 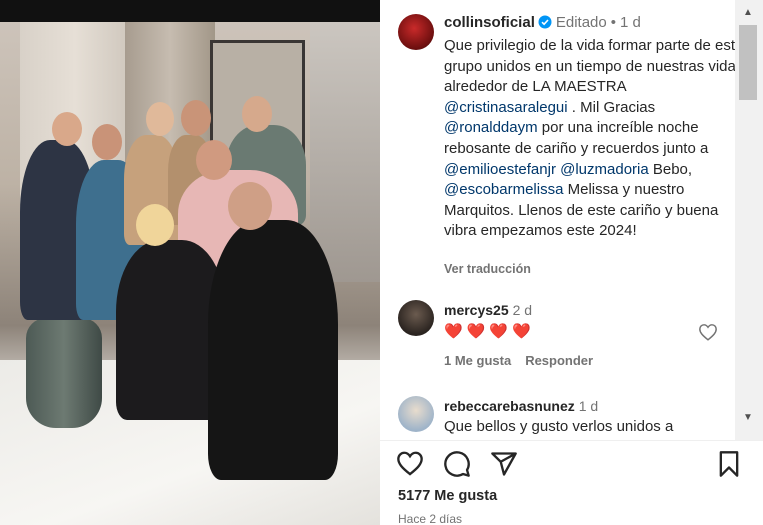 I want to click on mention-link: @luzmadoria, so click(x=604, y=169).